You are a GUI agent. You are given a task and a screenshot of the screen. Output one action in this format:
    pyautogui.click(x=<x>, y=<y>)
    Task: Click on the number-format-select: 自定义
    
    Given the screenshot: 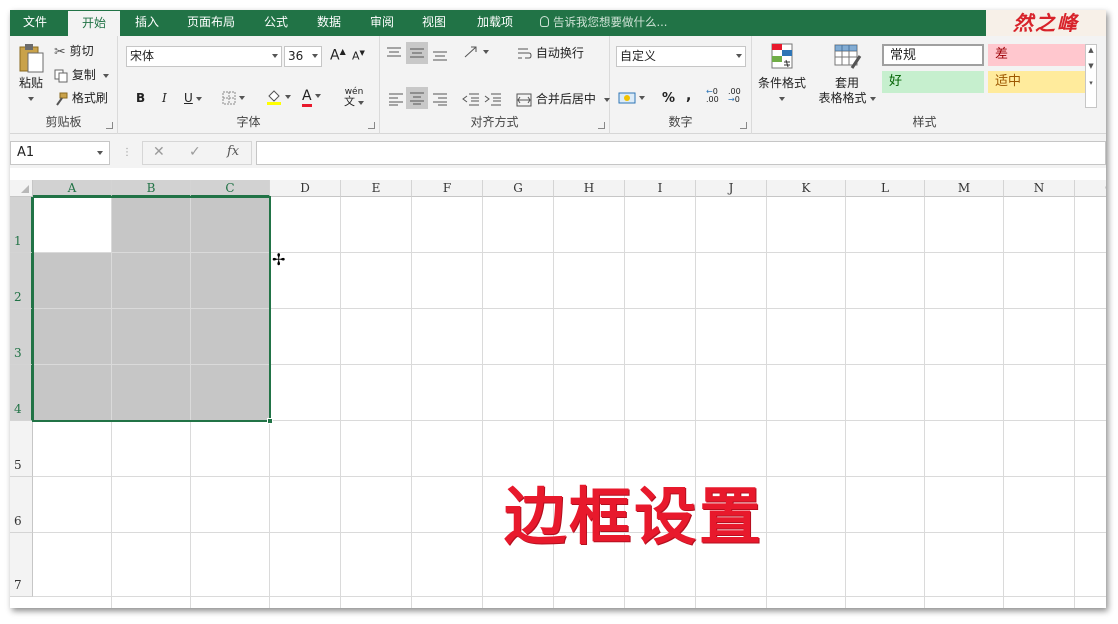 What is the action you would take?
    pyautogui.click(x=681, y=56)
    